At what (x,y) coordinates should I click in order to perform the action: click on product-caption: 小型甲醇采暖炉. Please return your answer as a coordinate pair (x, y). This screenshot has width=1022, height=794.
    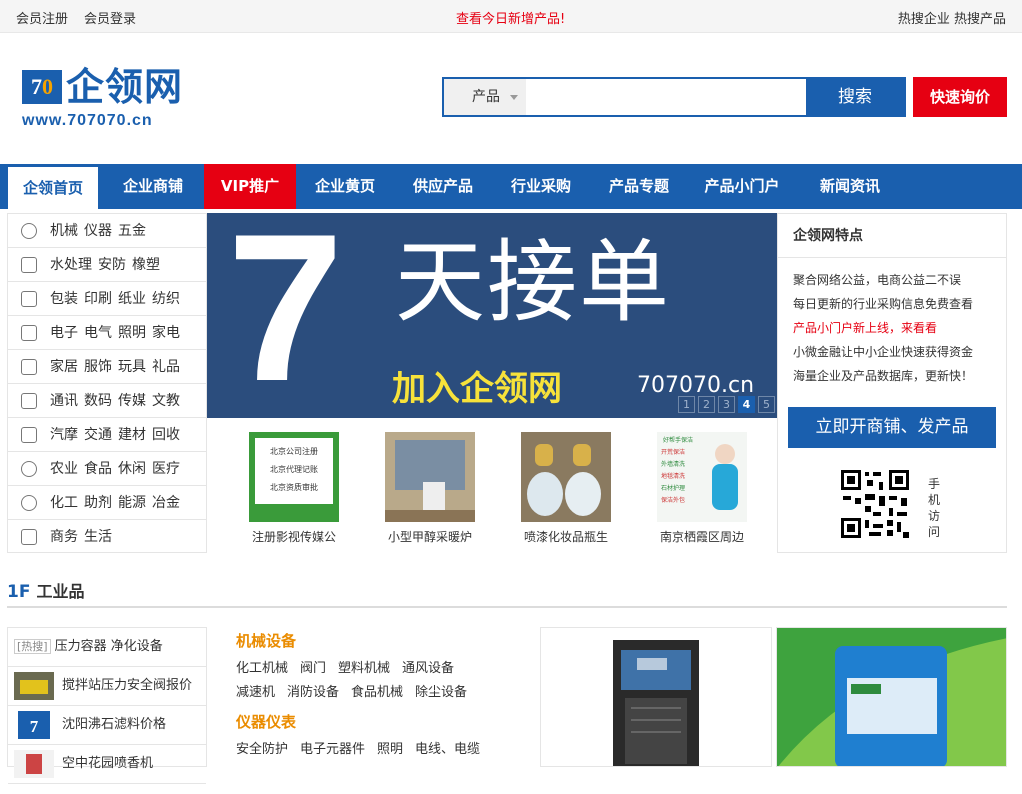
    Looking at the image, I should click on (429, 537).